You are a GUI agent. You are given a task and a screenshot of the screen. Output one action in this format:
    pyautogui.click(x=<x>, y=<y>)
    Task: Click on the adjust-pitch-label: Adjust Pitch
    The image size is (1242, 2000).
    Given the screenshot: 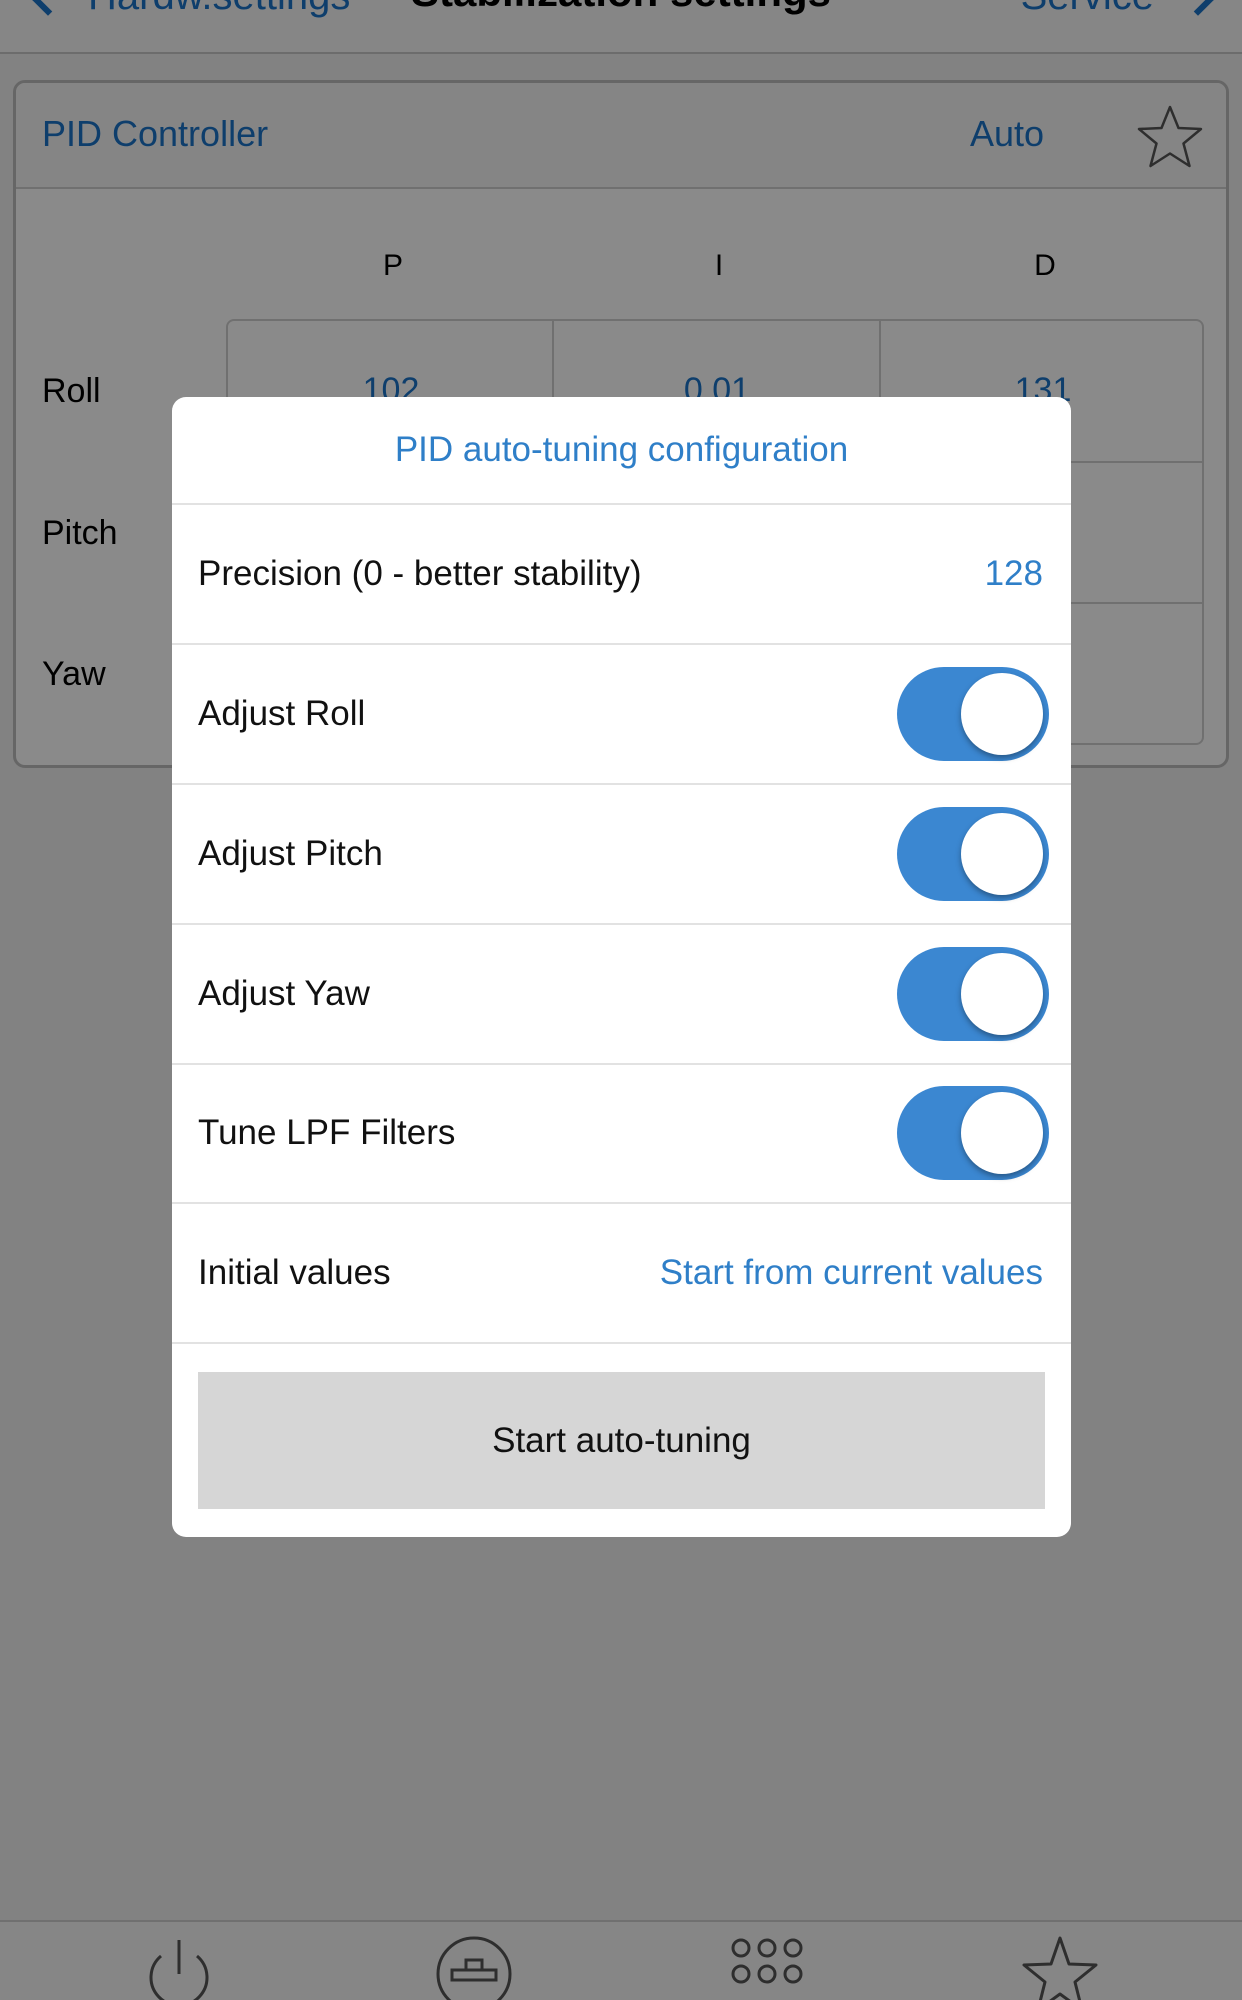 What is the action you would take?
    pyautogui.click(x=290, y=853)
    